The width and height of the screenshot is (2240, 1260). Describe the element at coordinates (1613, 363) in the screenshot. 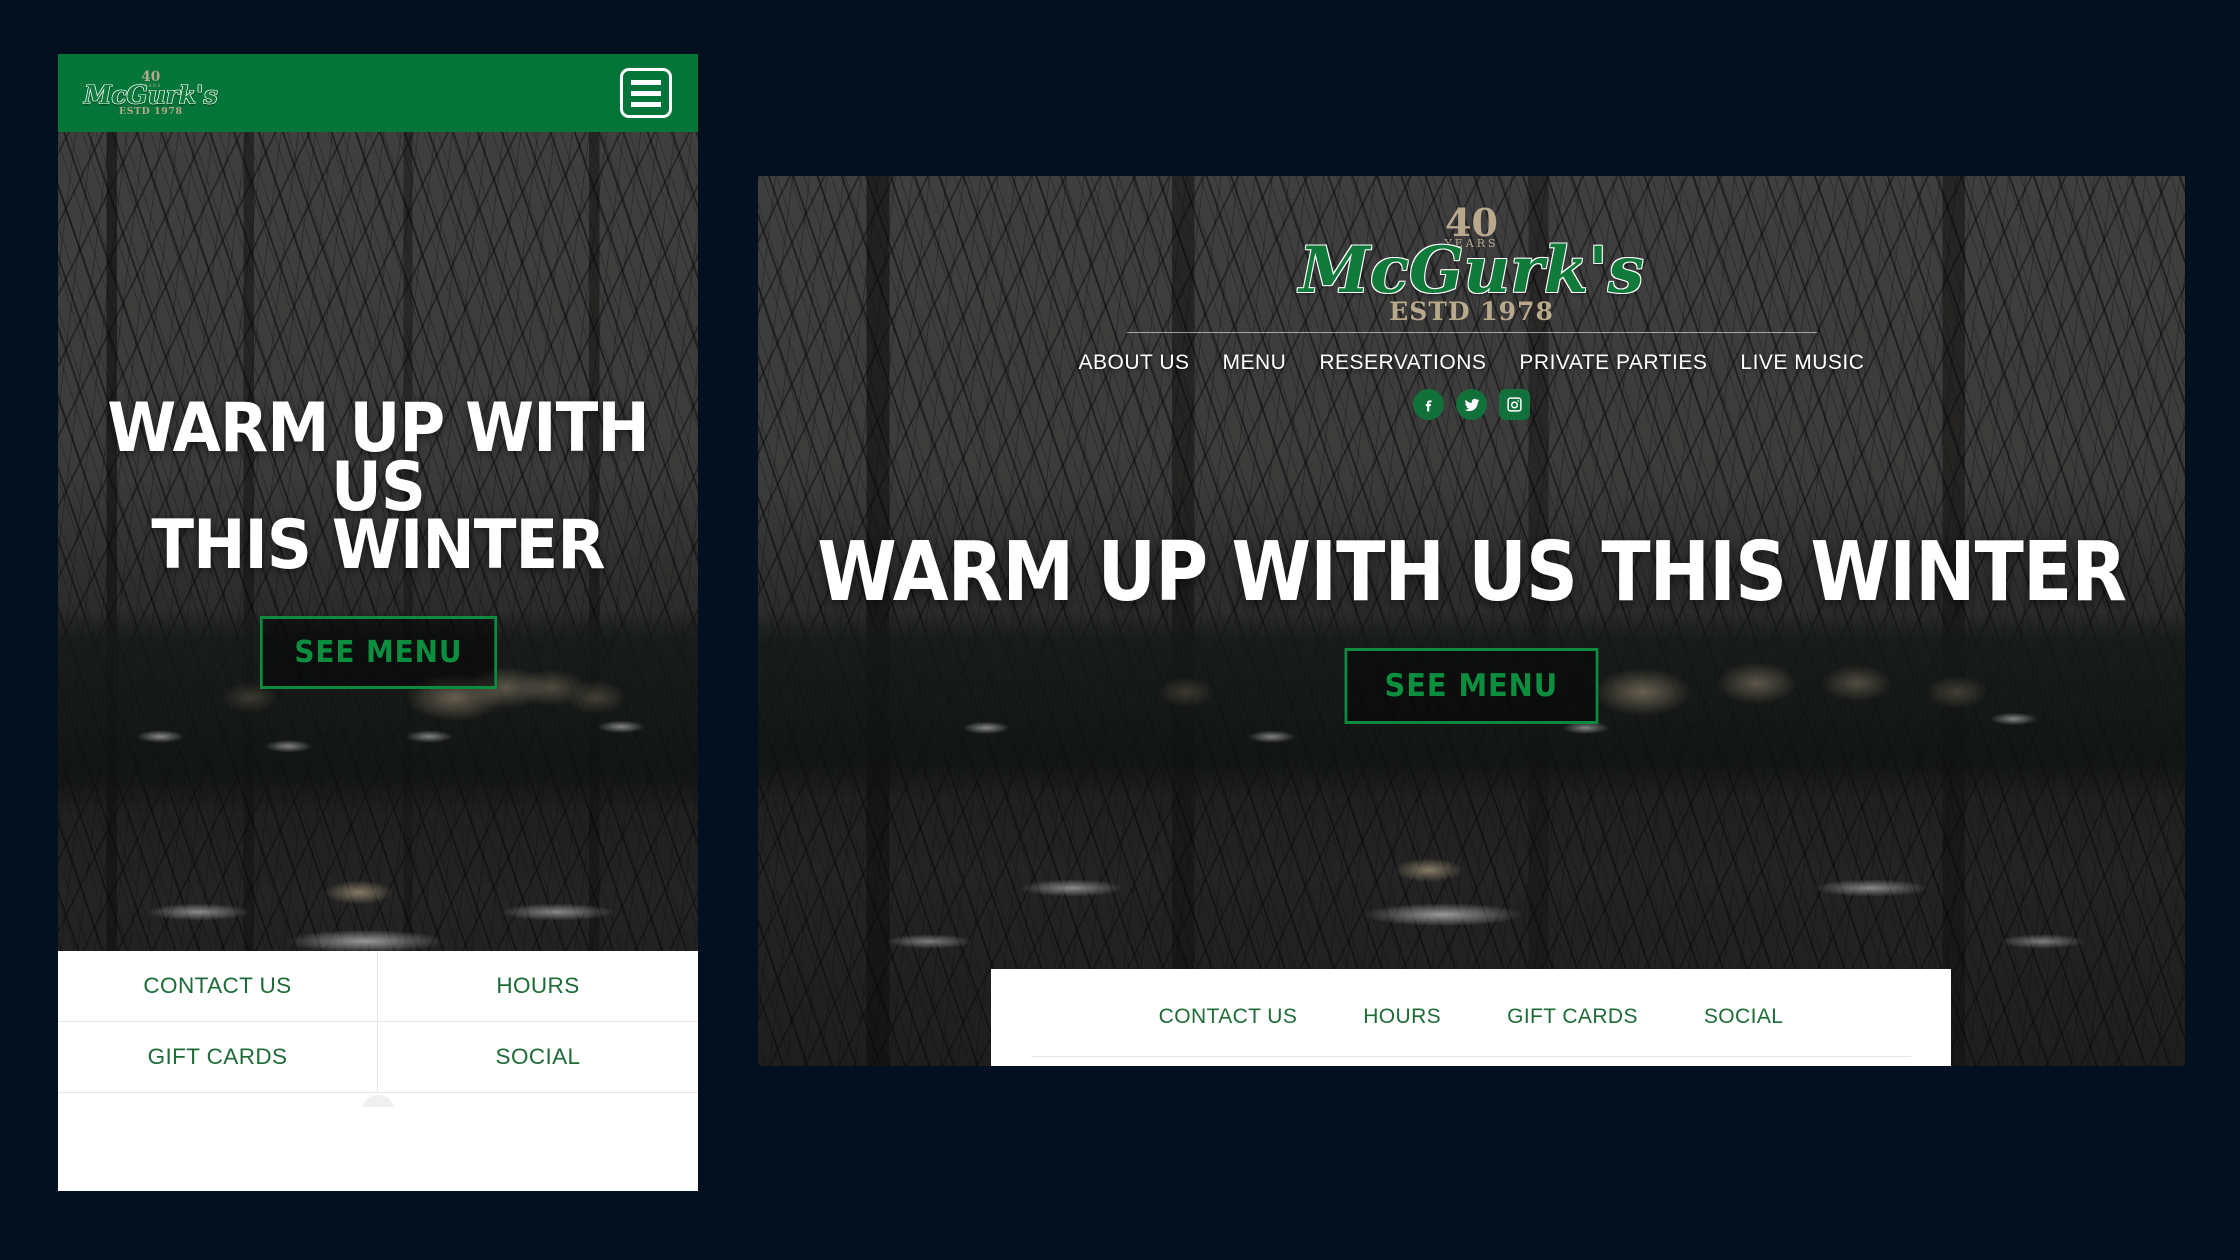

I see `nav-item-private-parties: PRIVATE PARTIES` at that location.